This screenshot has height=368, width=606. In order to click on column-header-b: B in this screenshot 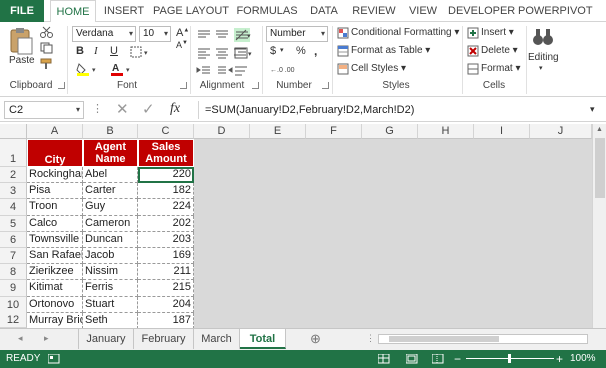, I will do `click(110, 131)`.